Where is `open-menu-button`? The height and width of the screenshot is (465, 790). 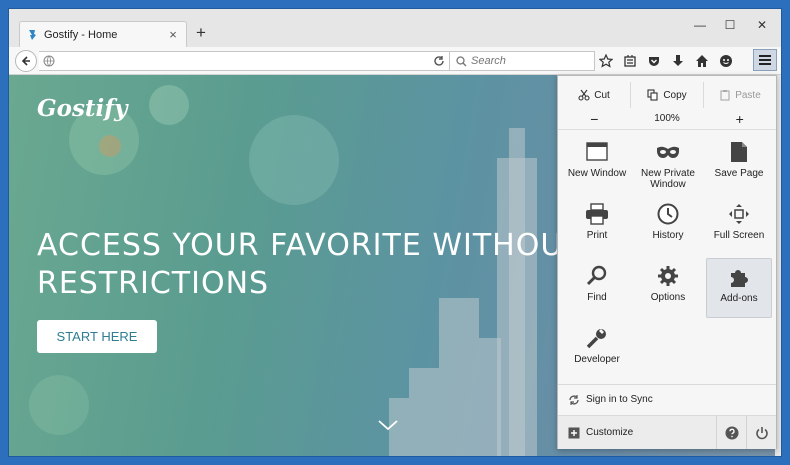
open-menu-button is located at coordinates (765, 60).